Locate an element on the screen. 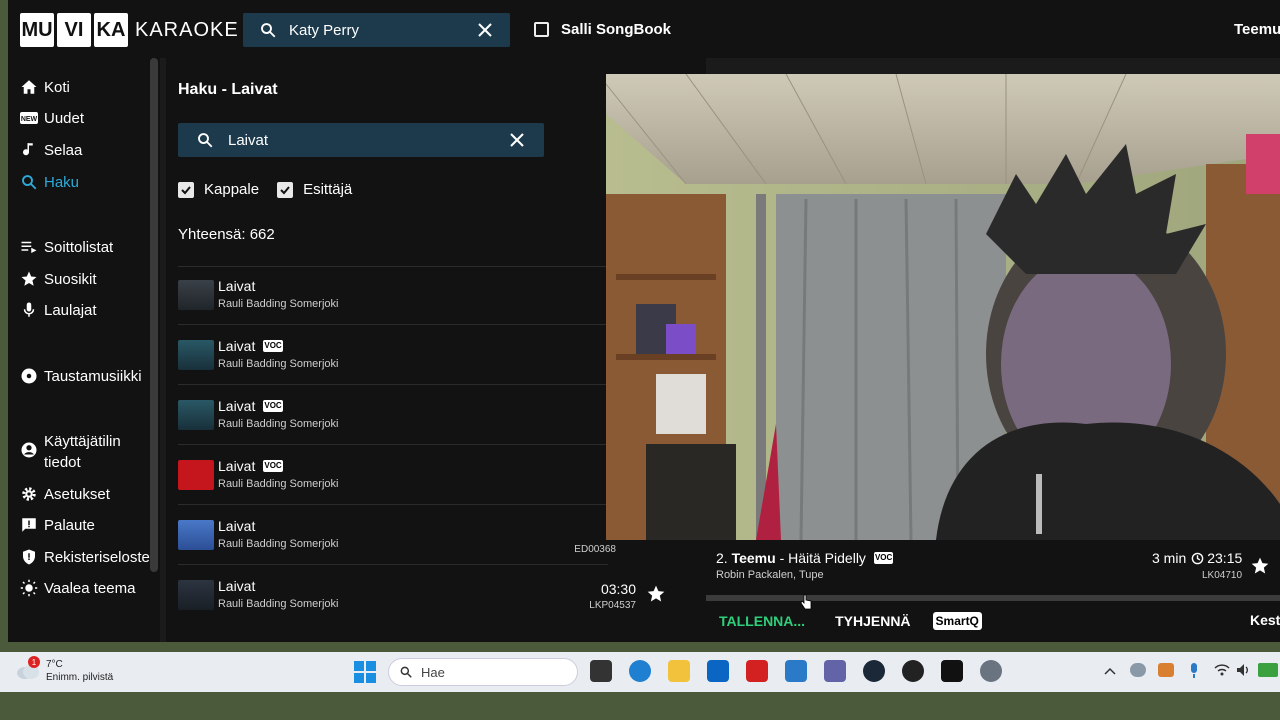 The image size is (1280, 720). edge-browser-icon is located at coordinates (640, 671).